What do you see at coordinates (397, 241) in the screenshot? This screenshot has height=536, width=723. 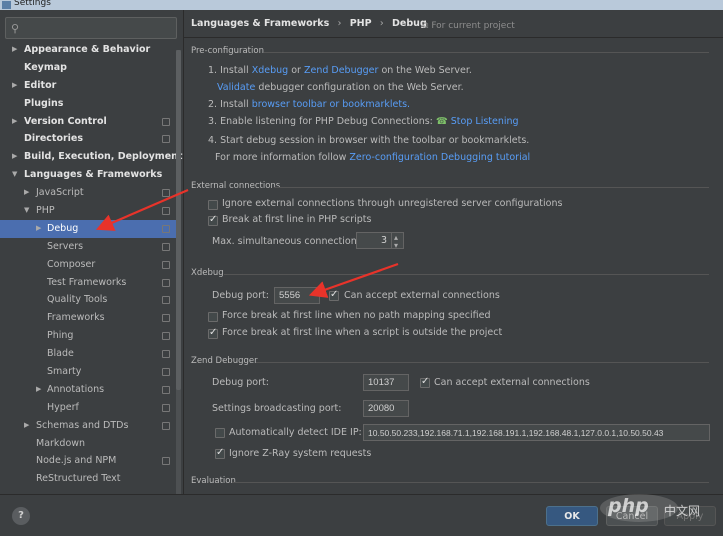 I see `spinner-arrows-icon` at bounding box center [397, 241].